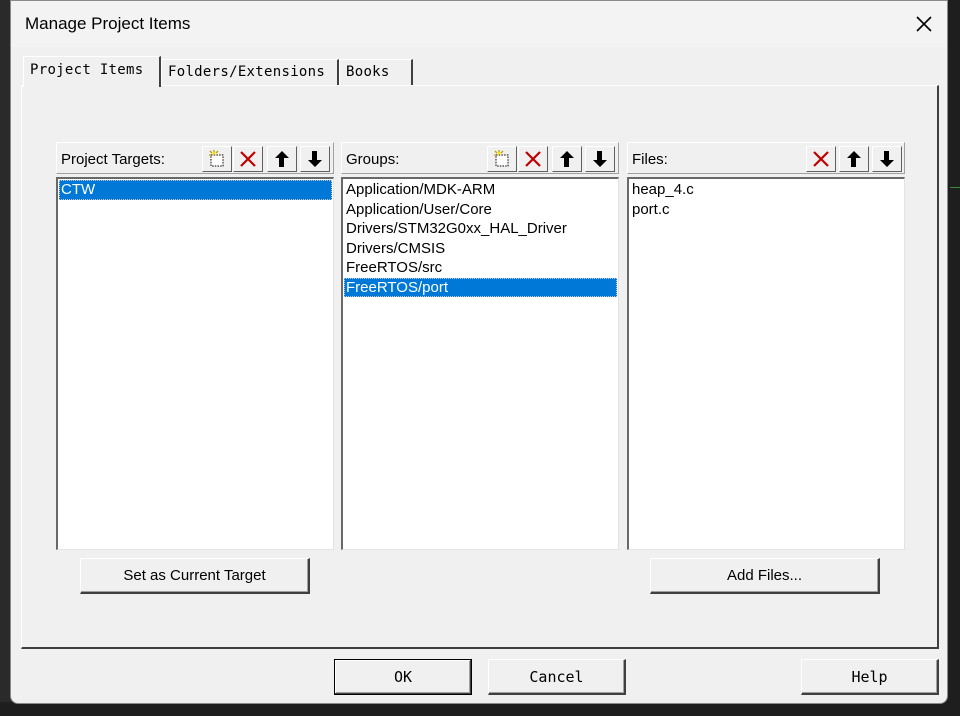  I want to click on new-target-button, so click(217, 159).